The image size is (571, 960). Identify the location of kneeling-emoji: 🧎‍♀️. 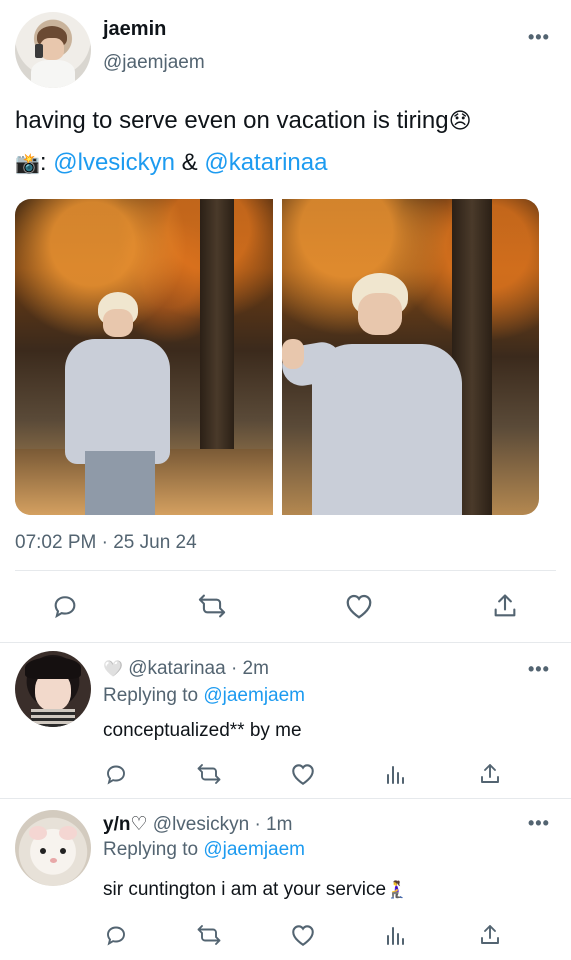
(397, 889).